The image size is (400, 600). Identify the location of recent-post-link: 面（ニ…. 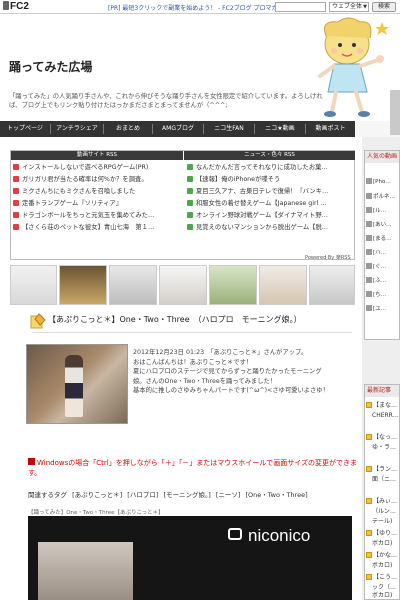
(384, 480).